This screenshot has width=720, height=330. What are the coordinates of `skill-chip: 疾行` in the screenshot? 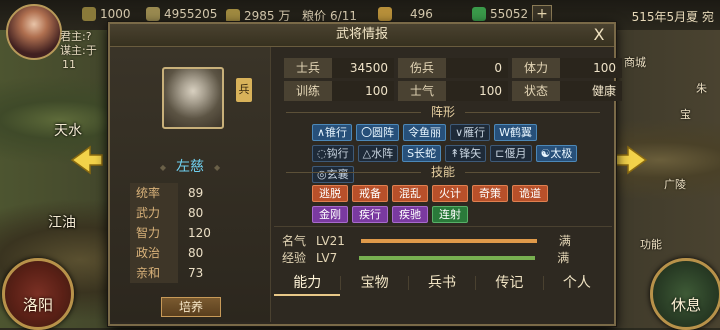 It's located at (370, 214).